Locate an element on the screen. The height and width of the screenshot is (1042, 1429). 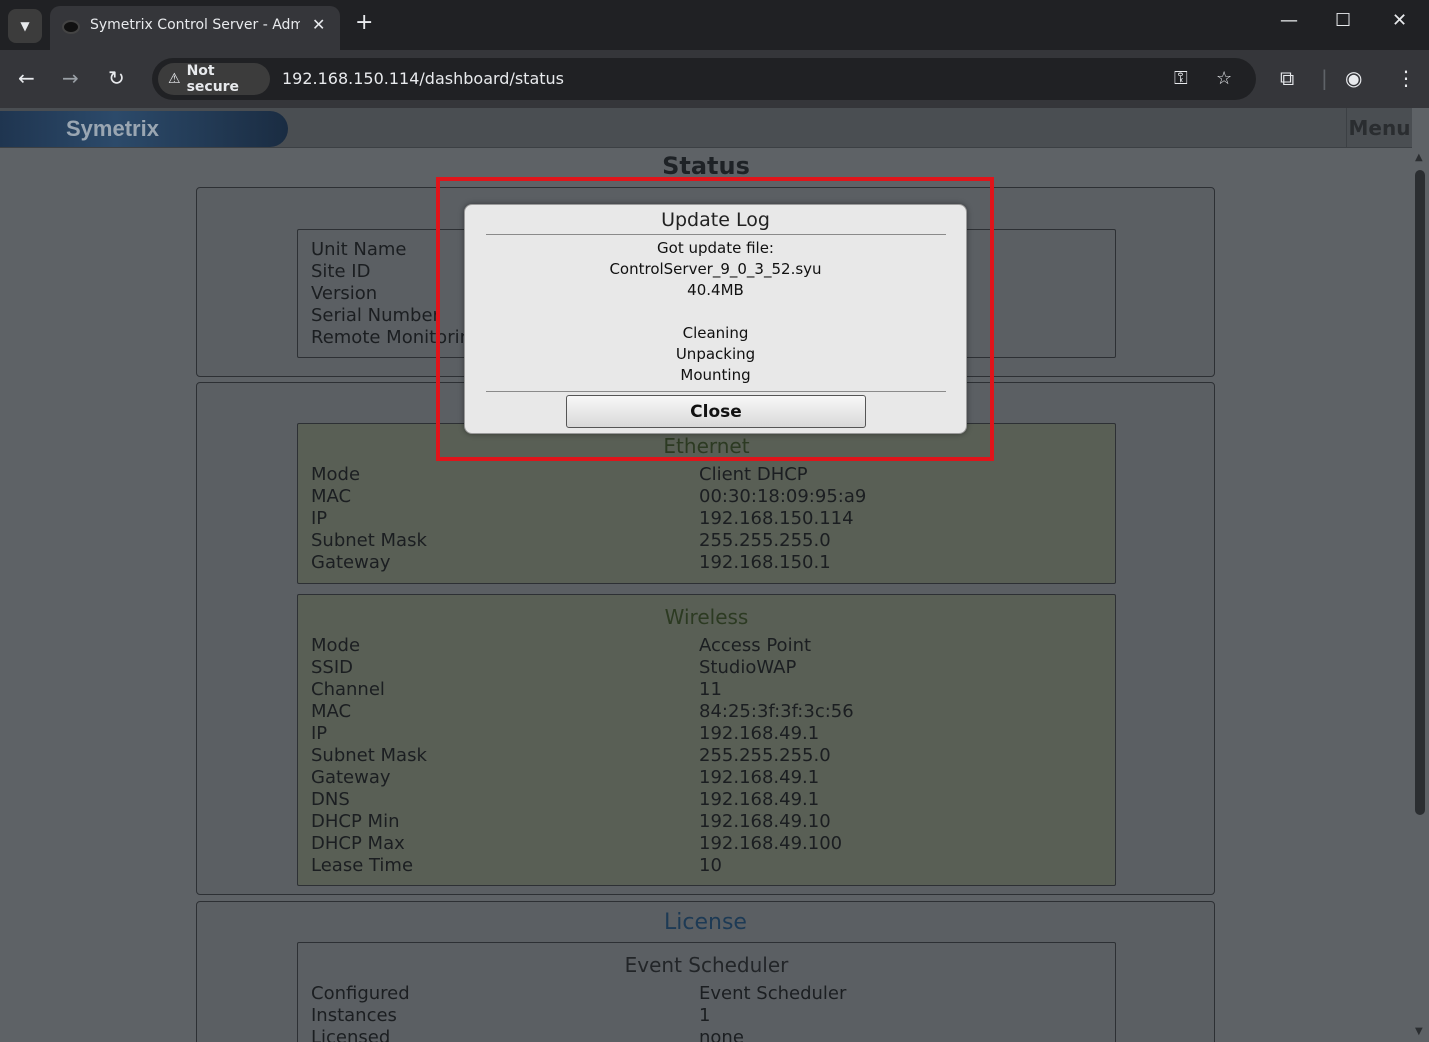
star-icon: ☆ is located at coordinates (1224, 78).